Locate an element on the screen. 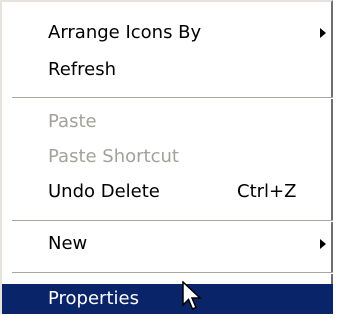 This screenshot has height=318, width=337. menu-item-undo-delete: Undo Delete Ctrl+Z is located at coordinates (167, 192).